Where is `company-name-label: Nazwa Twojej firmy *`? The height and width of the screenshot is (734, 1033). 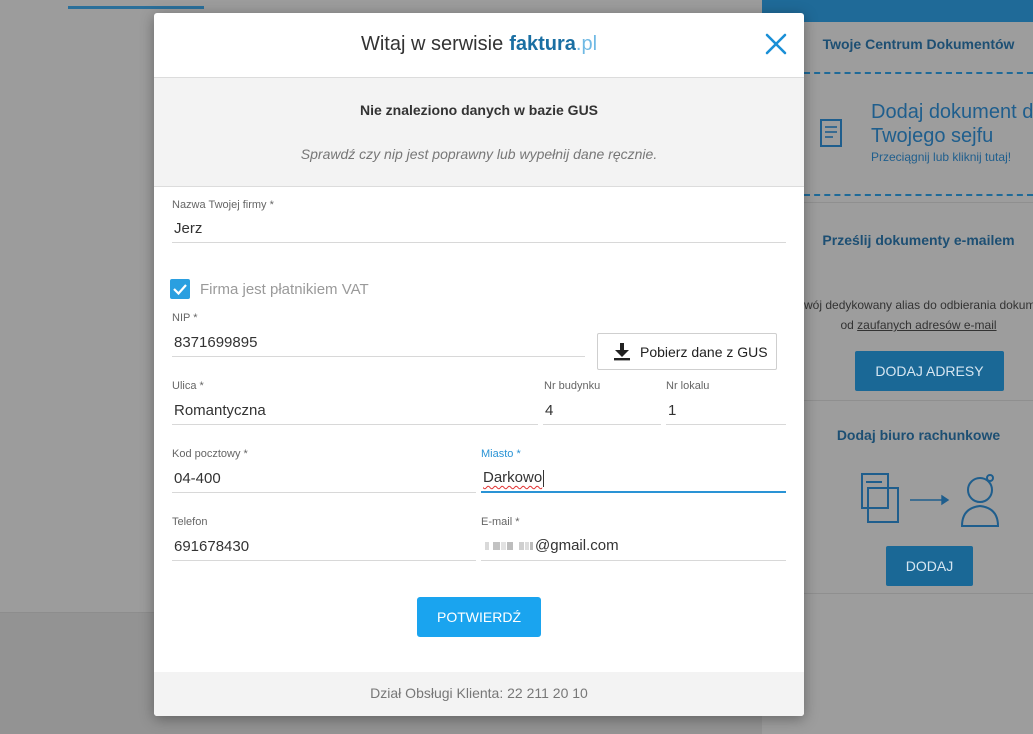 company-name-label: Nazwa Twojej firmy * is located at coordinates (223, 205).